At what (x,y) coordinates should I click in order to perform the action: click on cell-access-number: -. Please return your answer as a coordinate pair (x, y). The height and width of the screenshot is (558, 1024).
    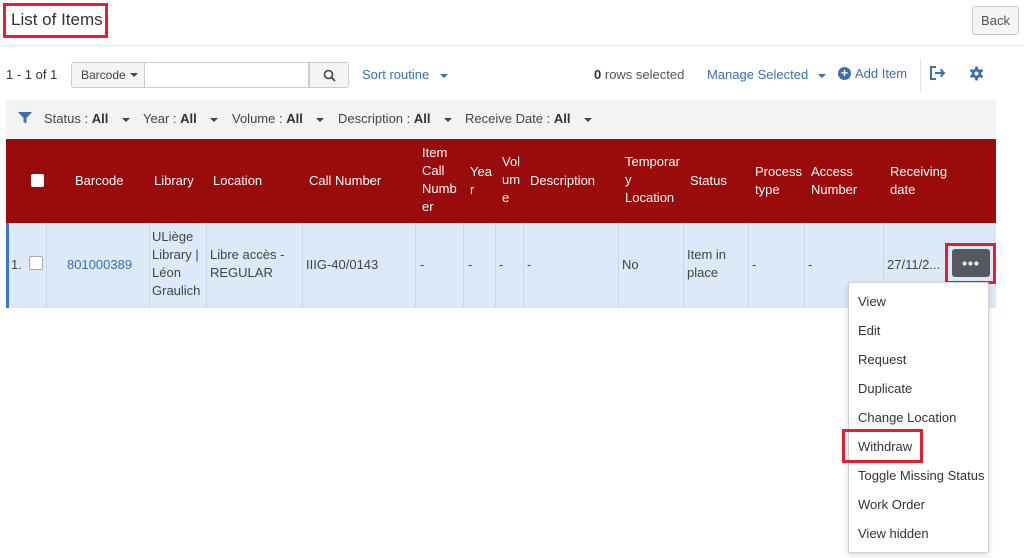
    Looking at the image, I should click on (810, 264).